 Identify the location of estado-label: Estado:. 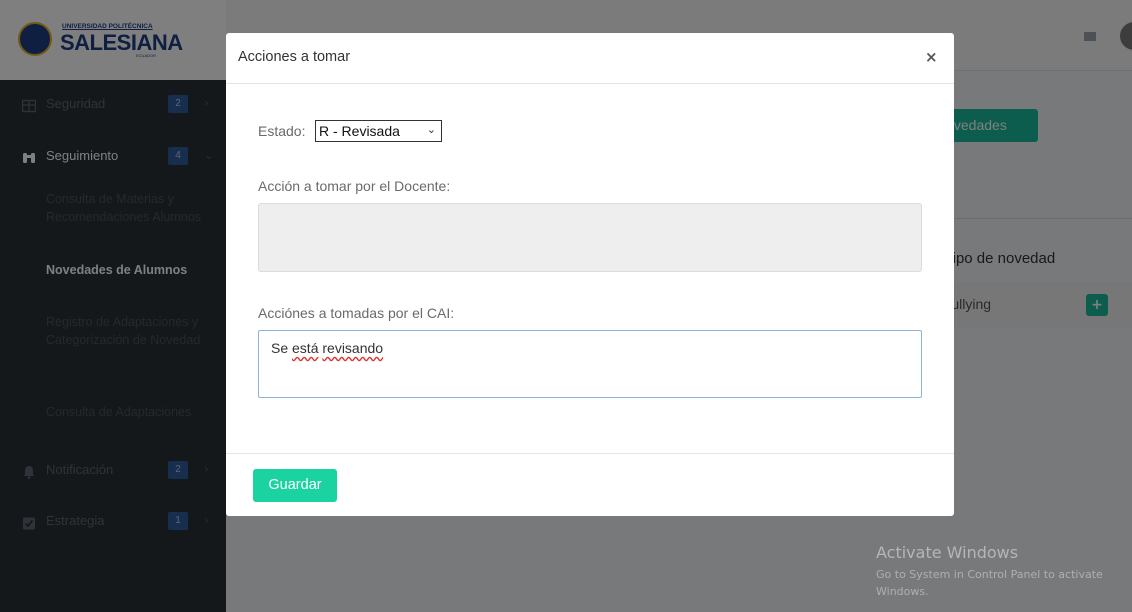
(282, 131).